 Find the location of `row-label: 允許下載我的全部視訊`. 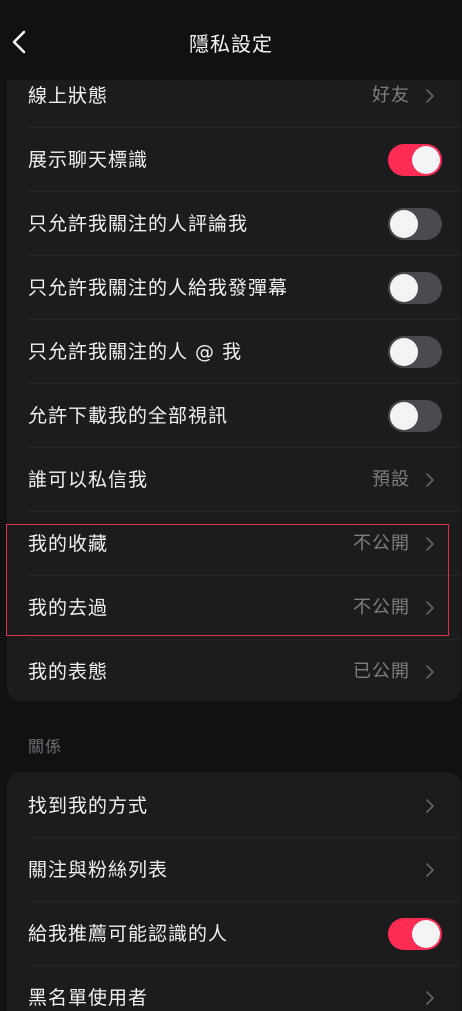

row-label: 允許下載我的全部視訊 is located at coordinates (128, 416).